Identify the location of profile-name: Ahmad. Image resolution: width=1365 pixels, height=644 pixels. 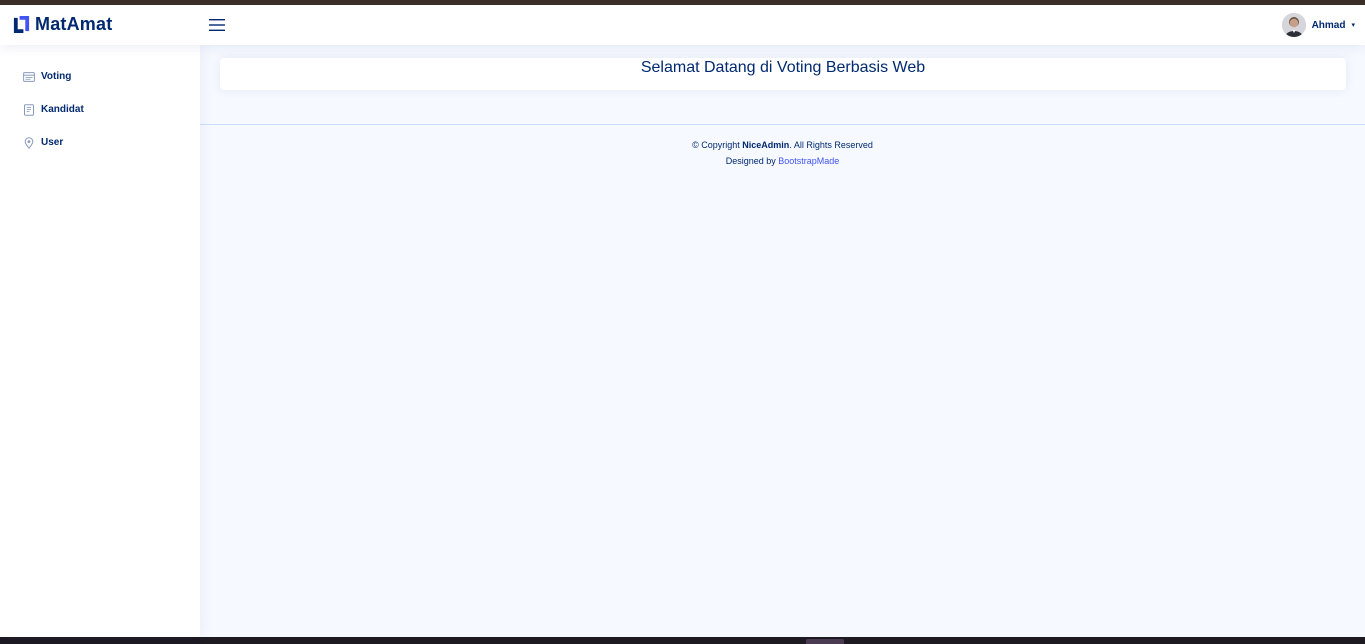
(1328, 25).